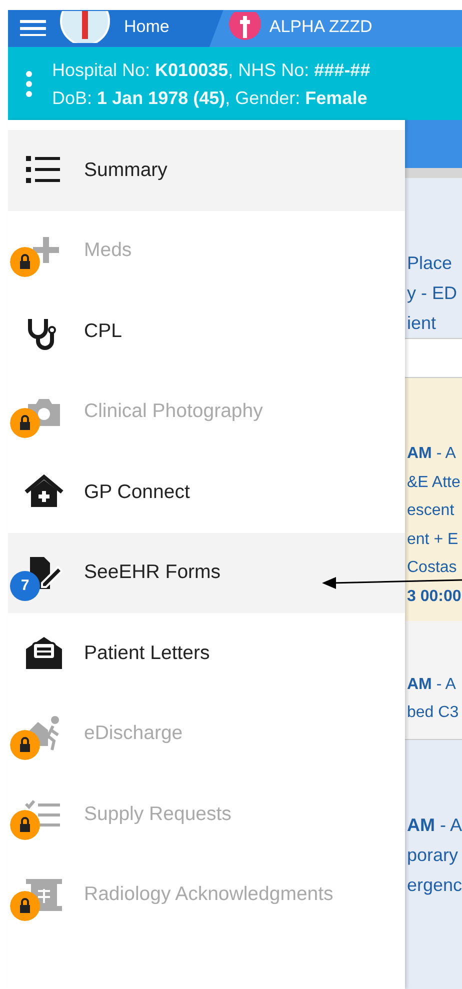 Image resolution: width=462 pixels, height=989 pixels. What do you see at coordinates (433, 713) in the screenshot?
I see `panel-text: bed C3` at bounding box center [433, 713].